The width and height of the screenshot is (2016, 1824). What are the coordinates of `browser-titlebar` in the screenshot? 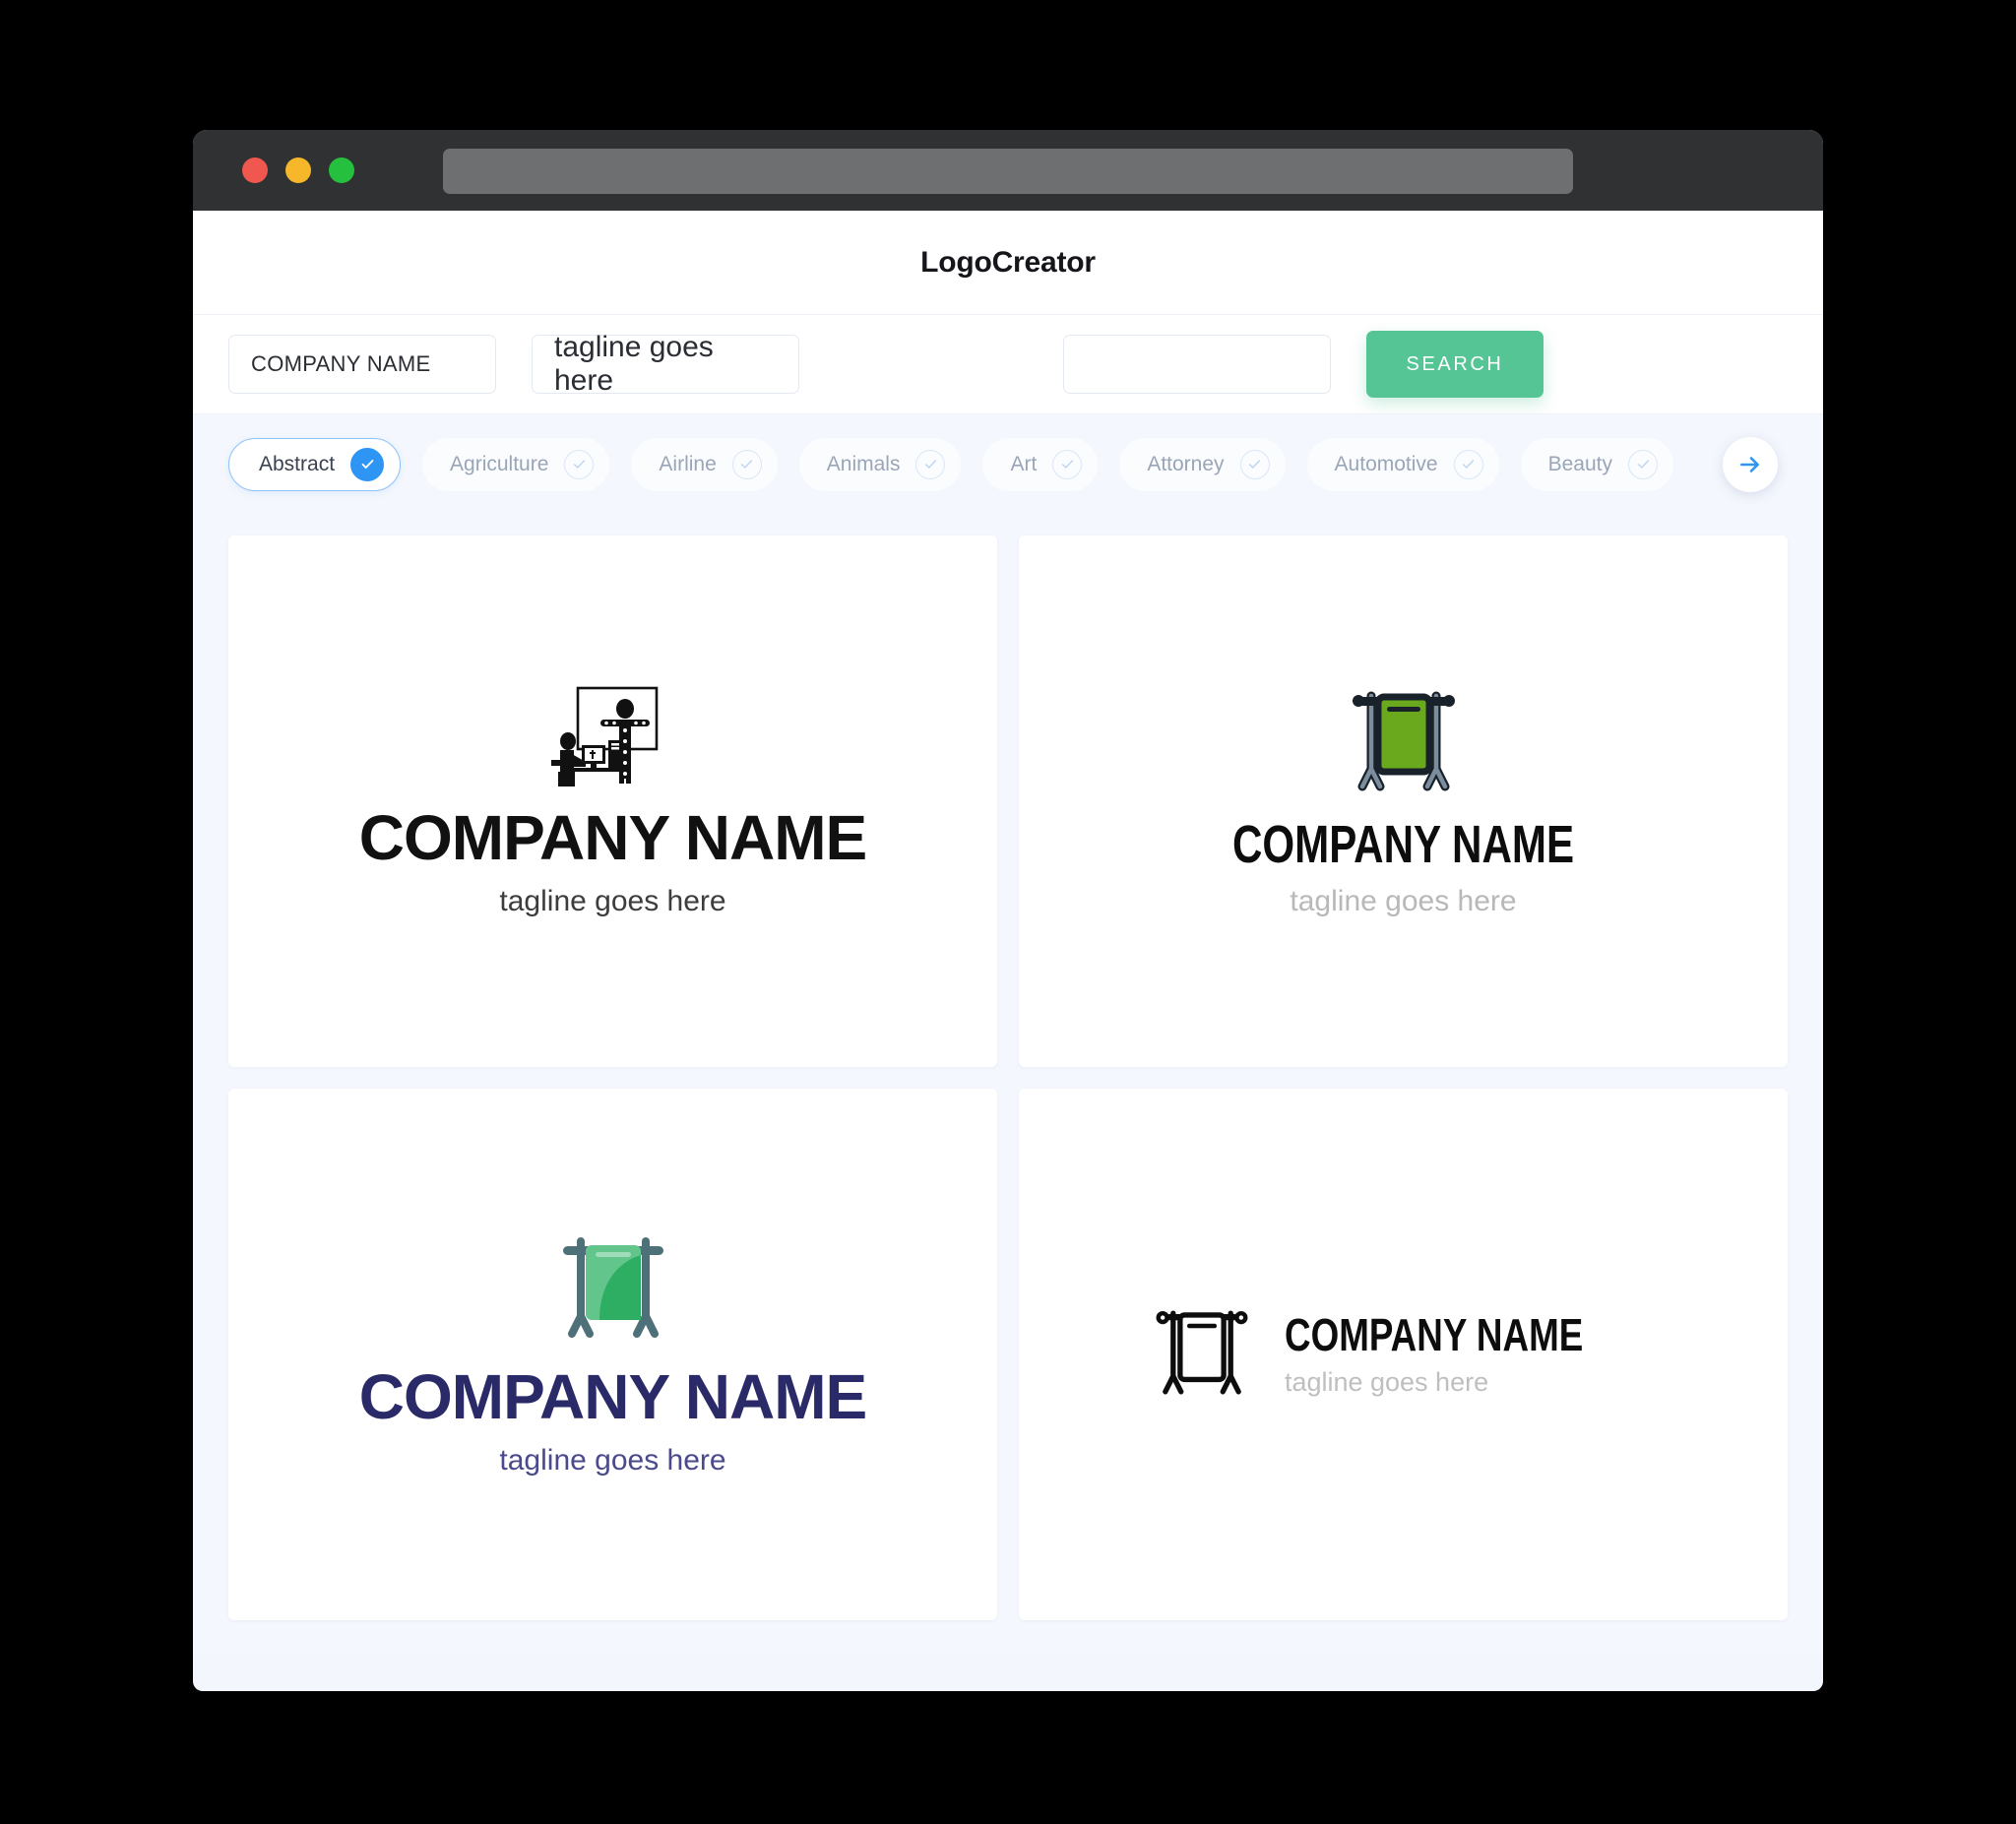 It's located at (1008, 170).